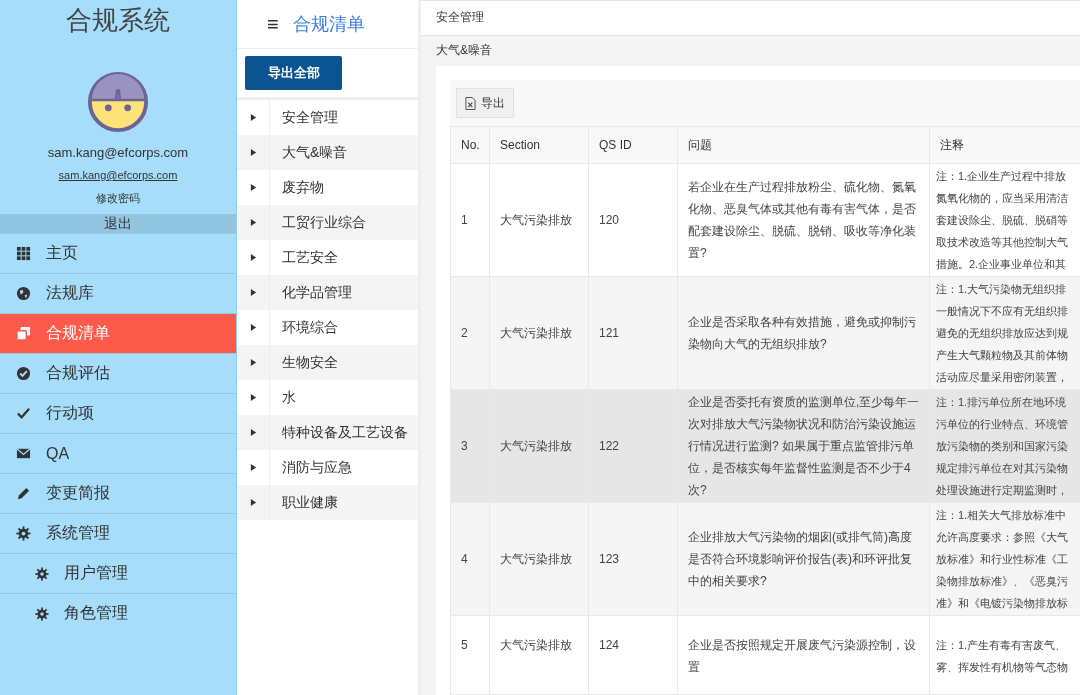  What do you see at coordinates (118, 613) in the screenshot?
I see `nav-subitem: 角色管理` at bounding box center [118, 613].